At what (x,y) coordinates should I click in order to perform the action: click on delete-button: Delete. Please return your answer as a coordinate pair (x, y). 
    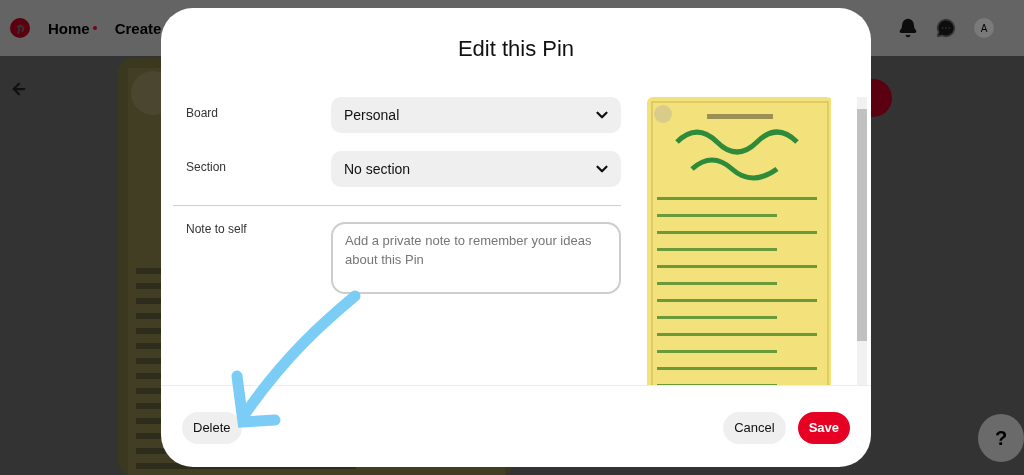
    Looking at the image, I should click on (212, 427).